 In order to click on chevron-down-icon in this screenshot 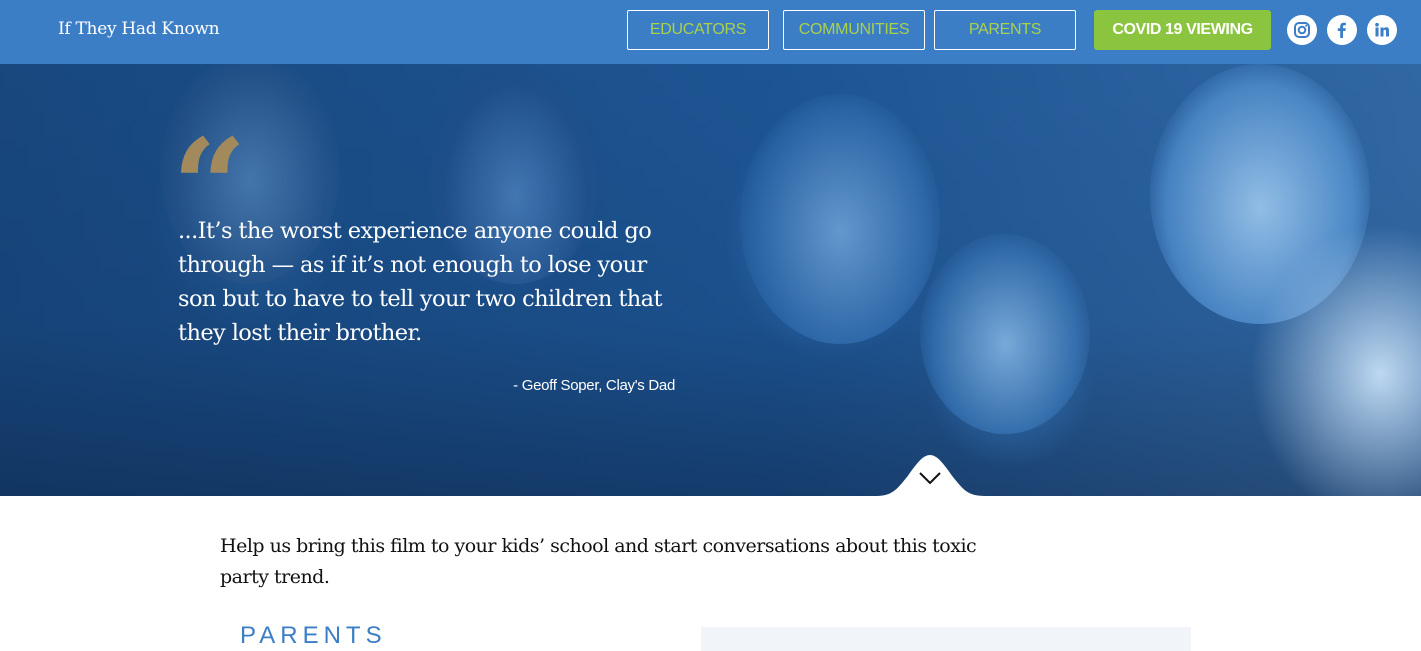, I will do `click(930, 478)`.